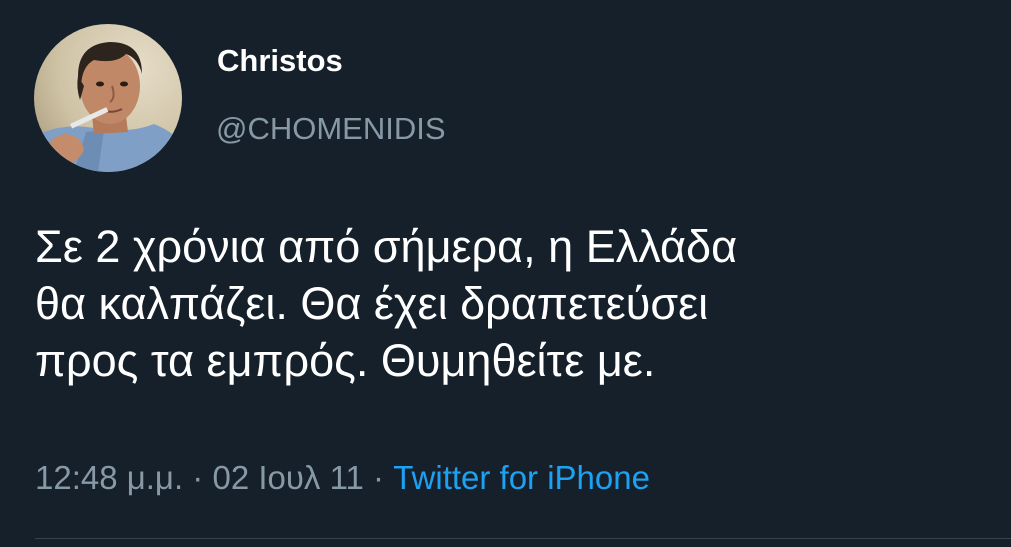  What do you see at coordinates (521, 477) in the screenshot?
I see `tweet-source-link: Twitter for iPhone` at bounding box center [521, 477].